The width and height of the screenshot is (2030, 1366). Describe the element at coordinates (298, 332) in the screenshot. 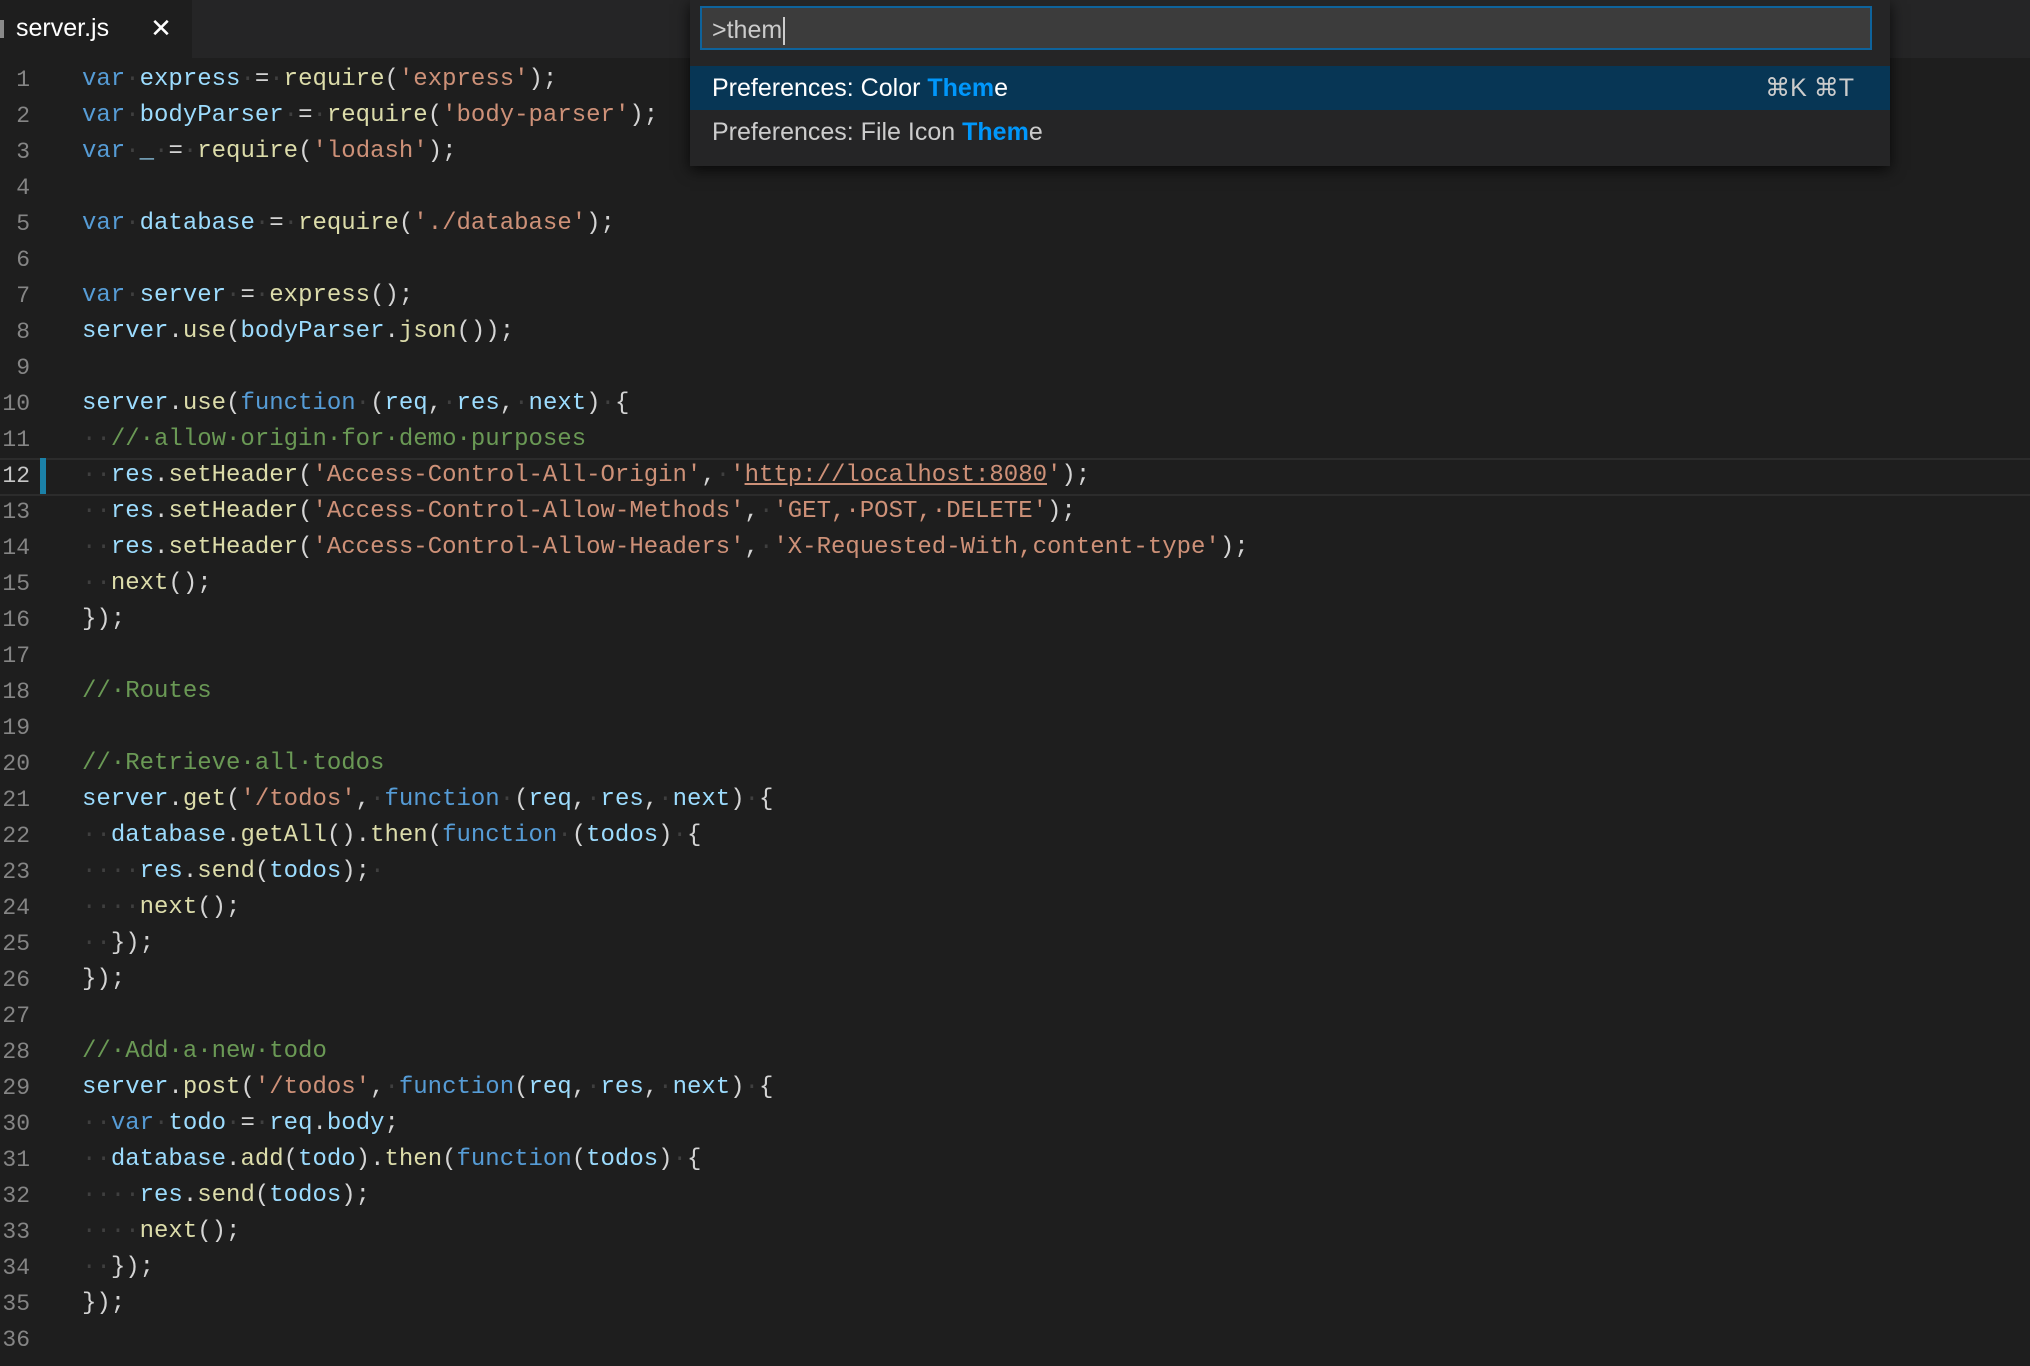

I see `code-text: server.use(bodyParser.json());` at that location.